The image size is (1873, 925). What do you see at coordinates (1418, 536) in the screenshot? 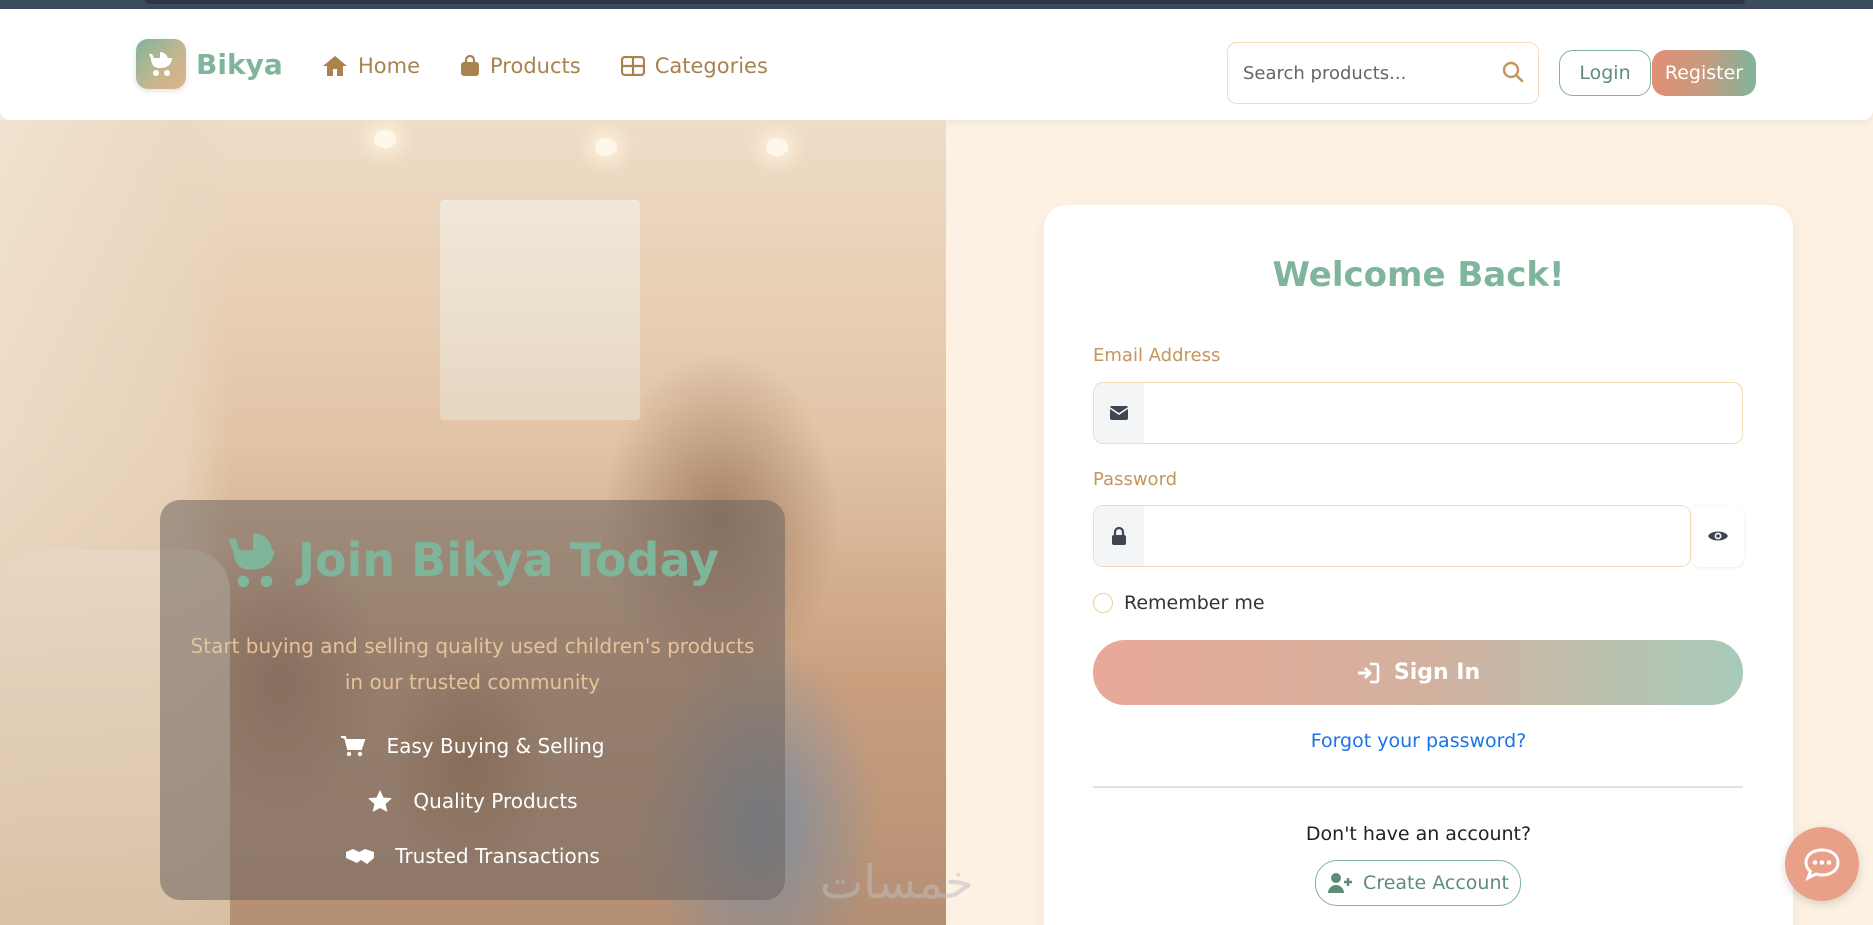
I see `password-input` at bounding box center [1418, 536].